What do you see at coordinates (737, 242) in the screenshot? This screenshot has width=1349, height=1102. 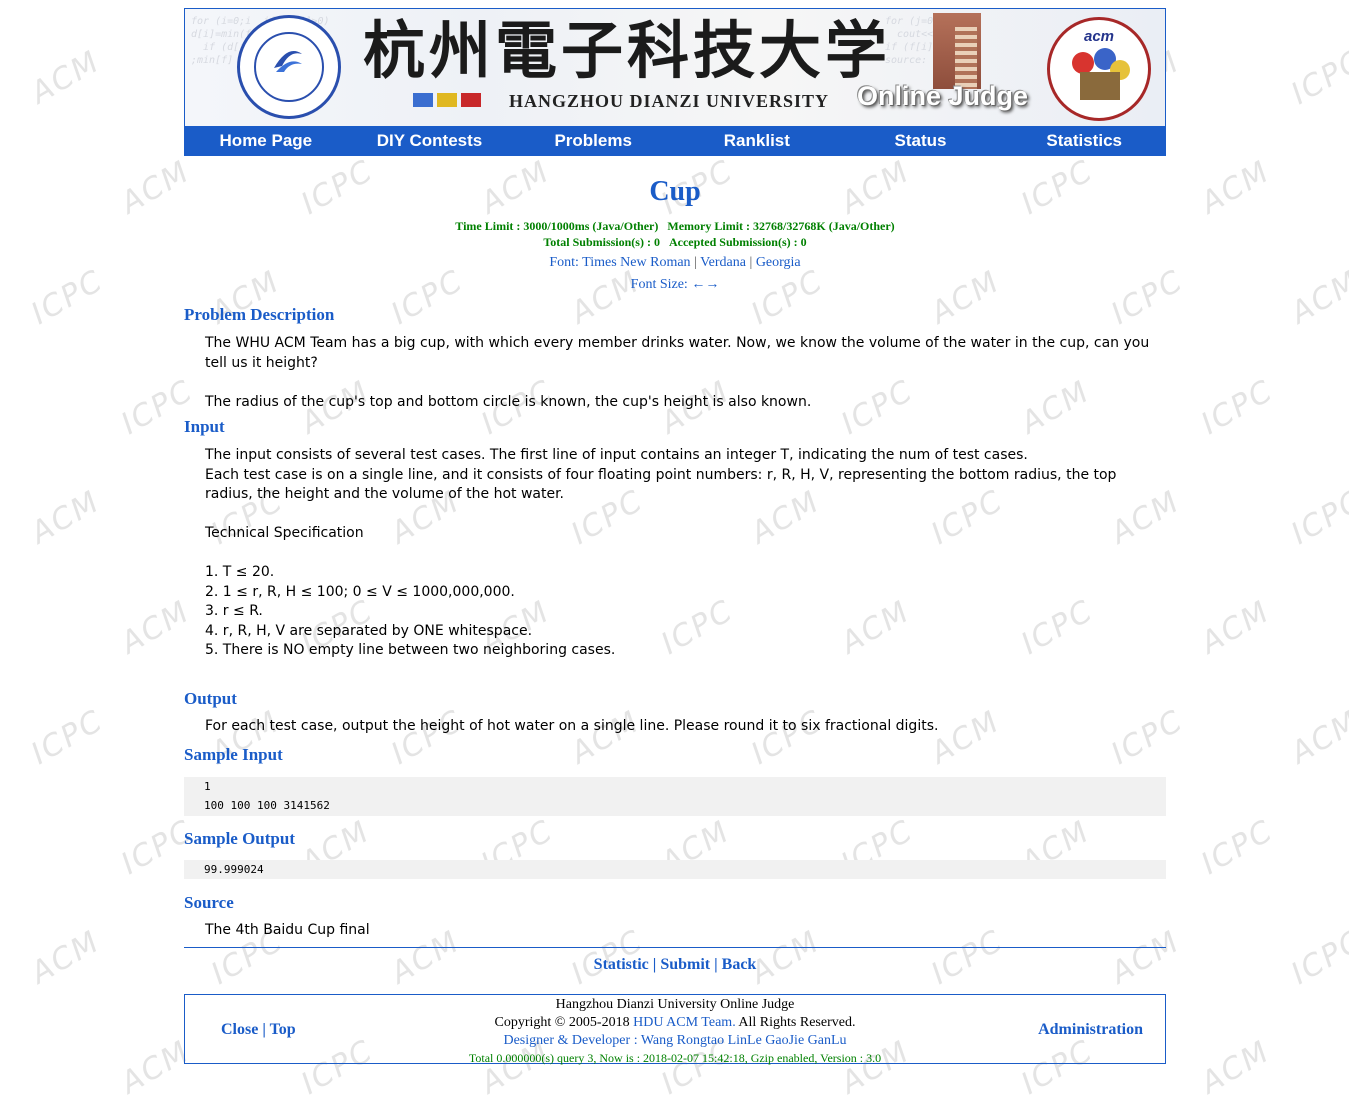 I see `accepted-submissions: Accepted Submission(s) : 0` at bounding box center [737, 242].